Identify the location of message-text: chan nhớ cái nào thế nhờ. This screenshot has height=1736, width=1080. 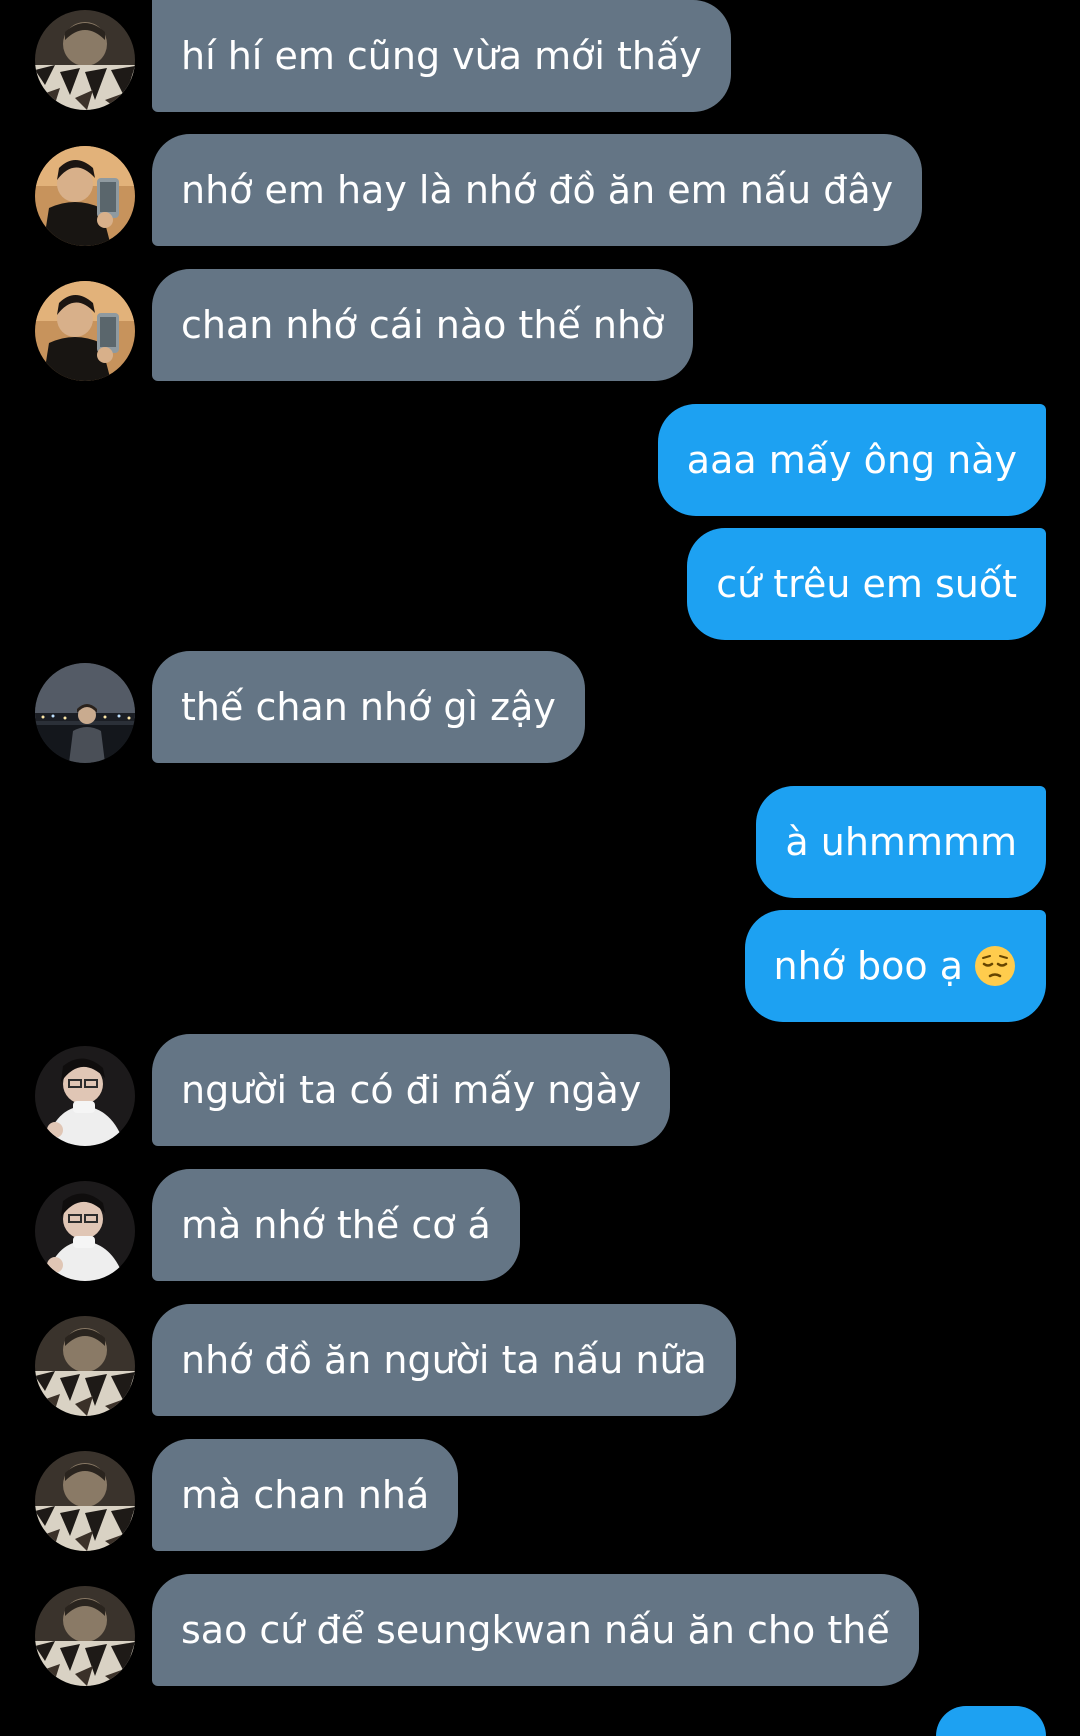
(423, 325).